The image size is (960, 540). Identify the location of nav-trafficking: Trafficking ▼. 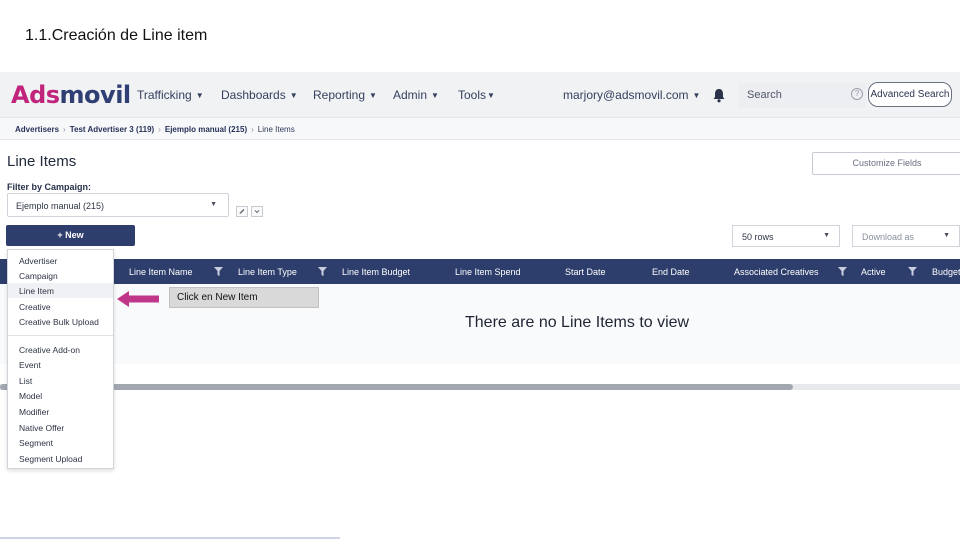
(170, 95).